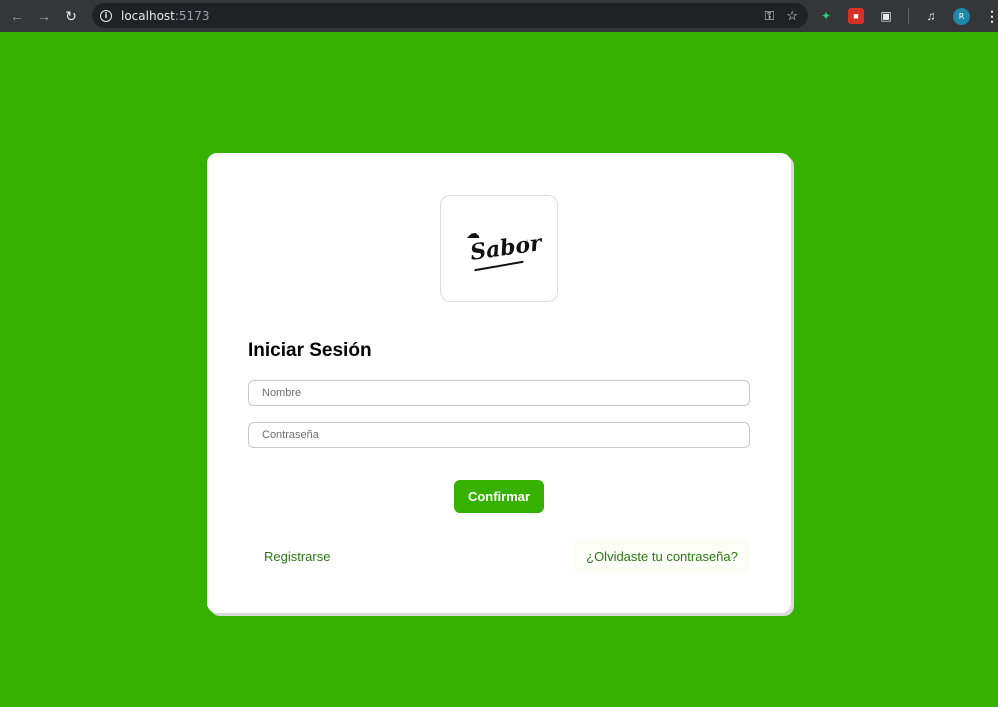 The image size is (998, 707). I want to click on sabor-logo: ☁ Sabor ···, so click(503, 249).